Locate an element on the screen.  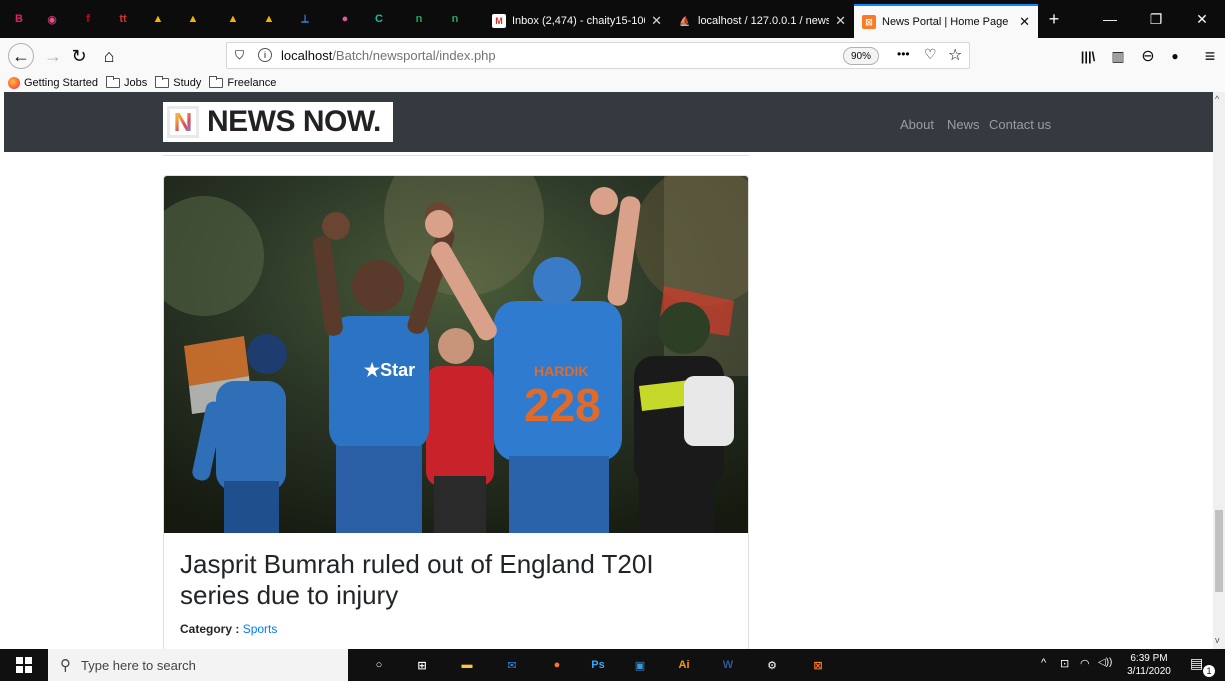
nav-link-contact: Contact us is located at coordinates (1020, 124).